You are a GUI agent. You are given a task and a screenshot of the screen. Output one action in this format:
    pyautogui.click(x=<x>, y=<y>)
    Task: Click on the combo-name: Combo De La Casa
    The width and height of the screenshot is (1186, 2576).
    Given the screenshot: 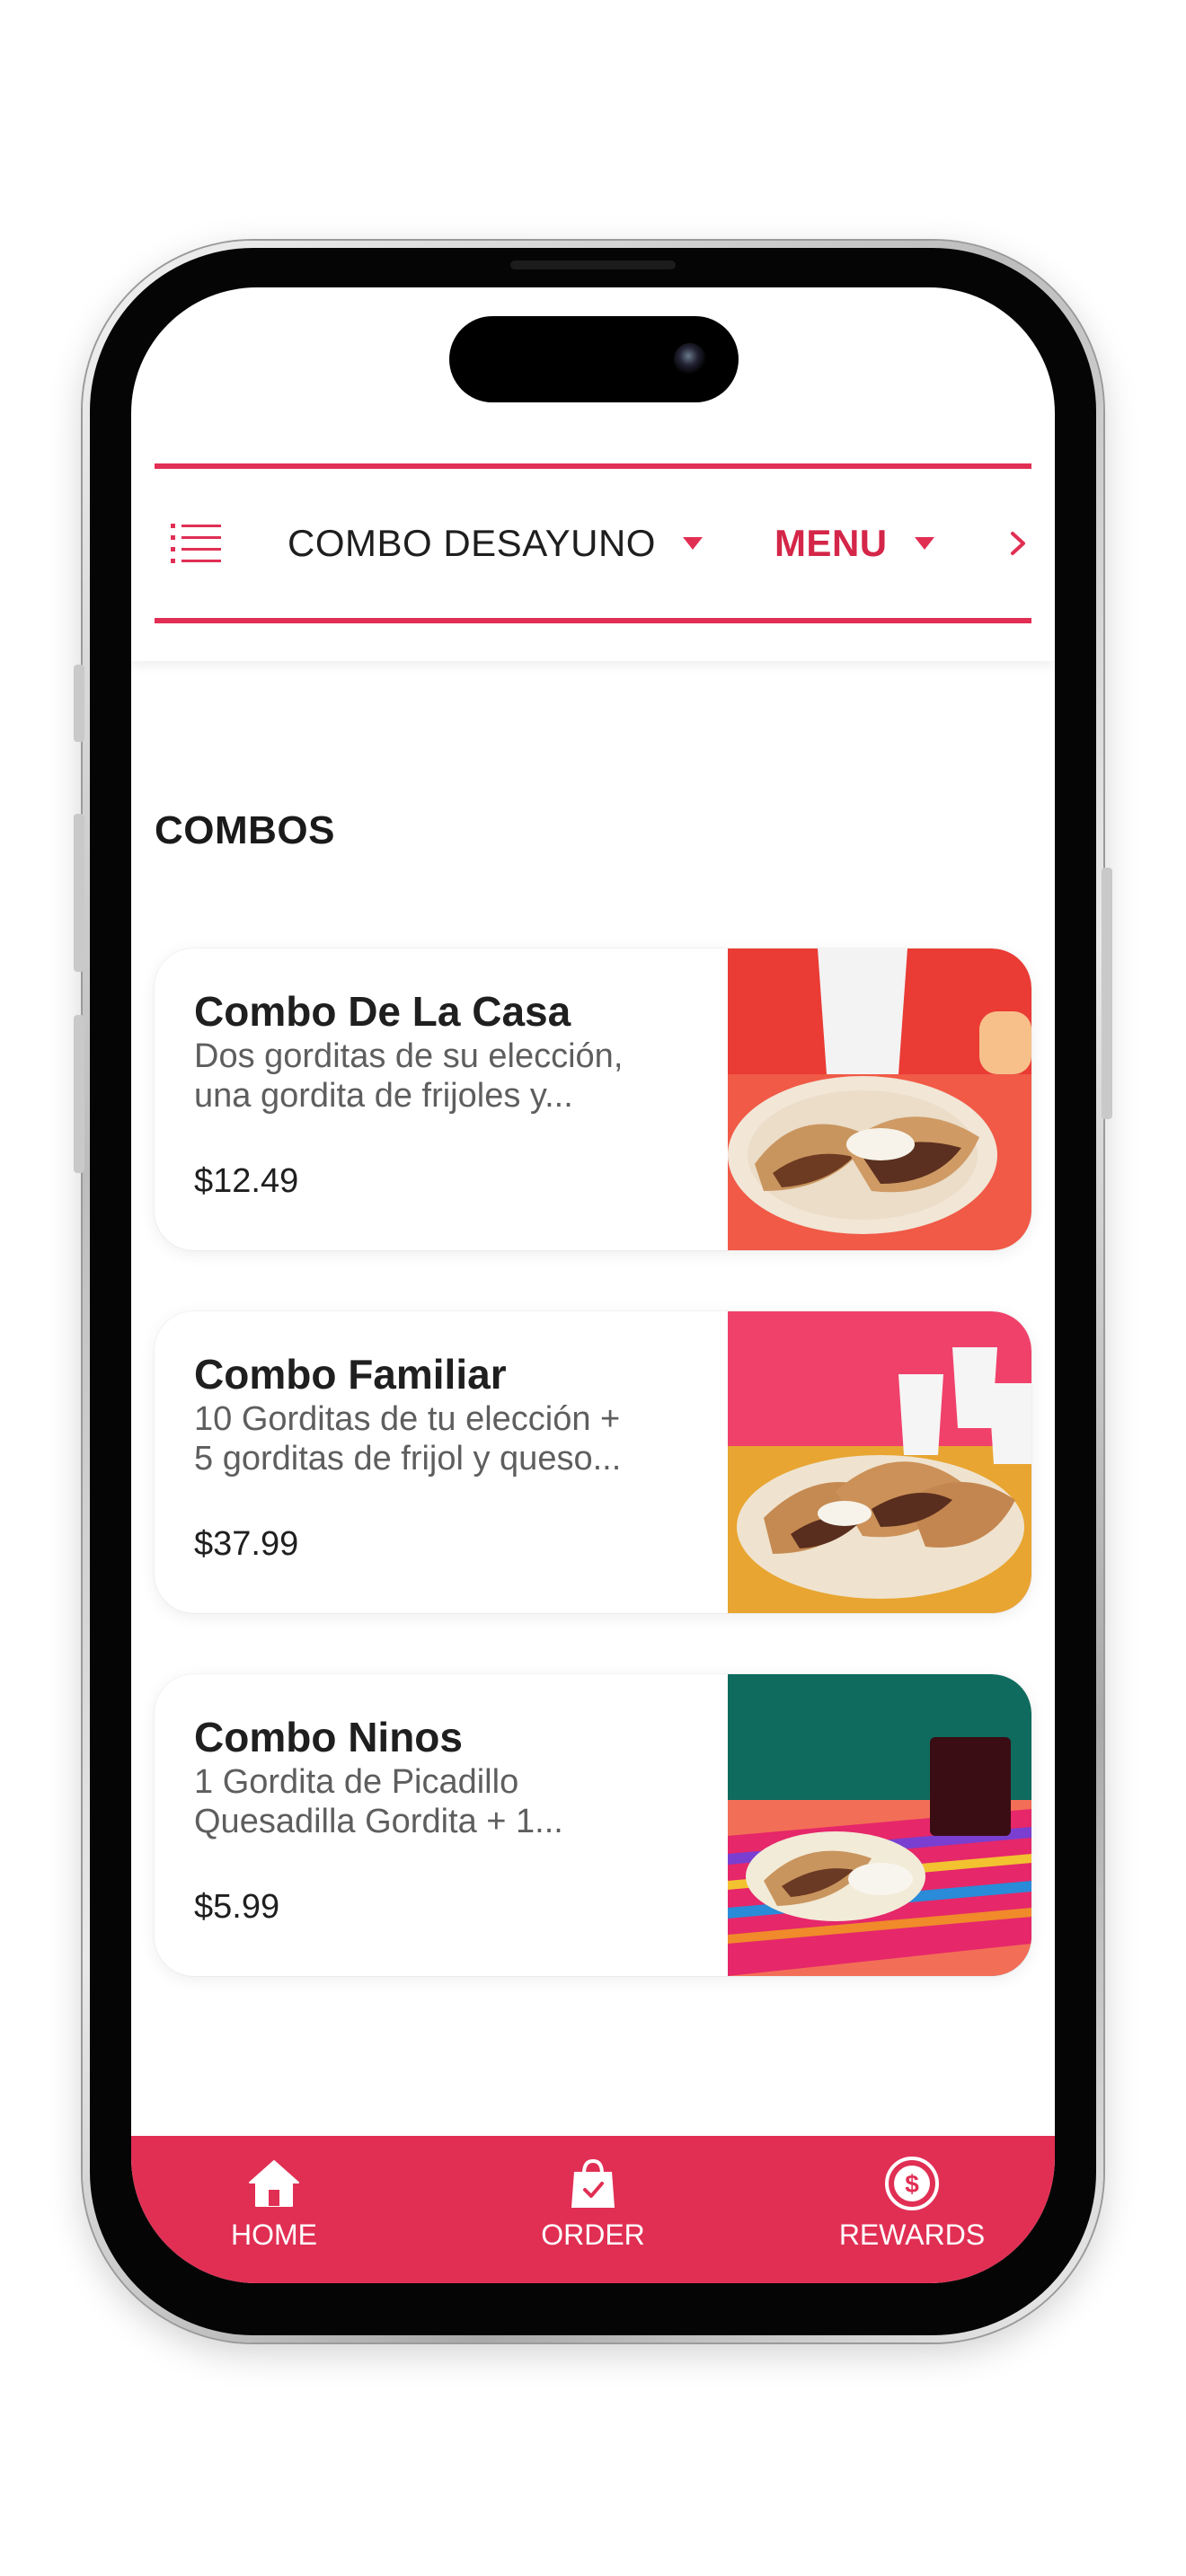 What is the action you would take?
    pyautogui.click(x=382, y=1012)
    